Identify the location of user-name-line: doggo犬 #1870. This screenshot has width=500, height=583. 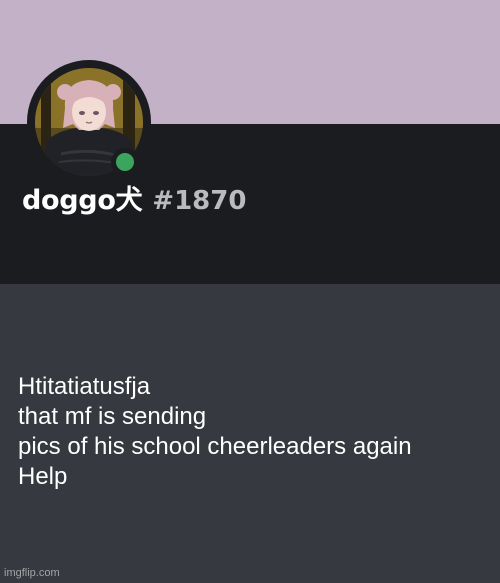
(134, 202).